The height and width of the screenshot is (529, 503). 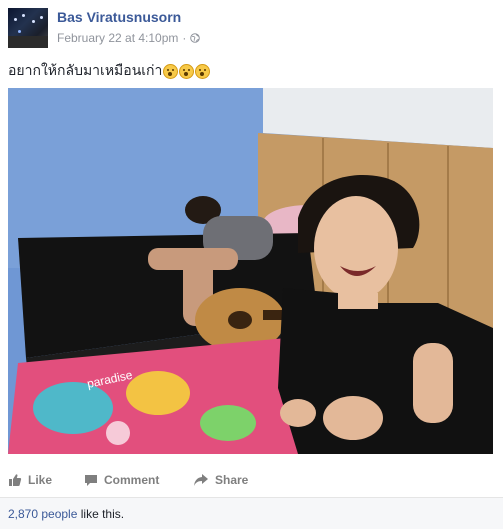 I want to click on post-actions: Like Comment Share, so click(x=251, y=480).